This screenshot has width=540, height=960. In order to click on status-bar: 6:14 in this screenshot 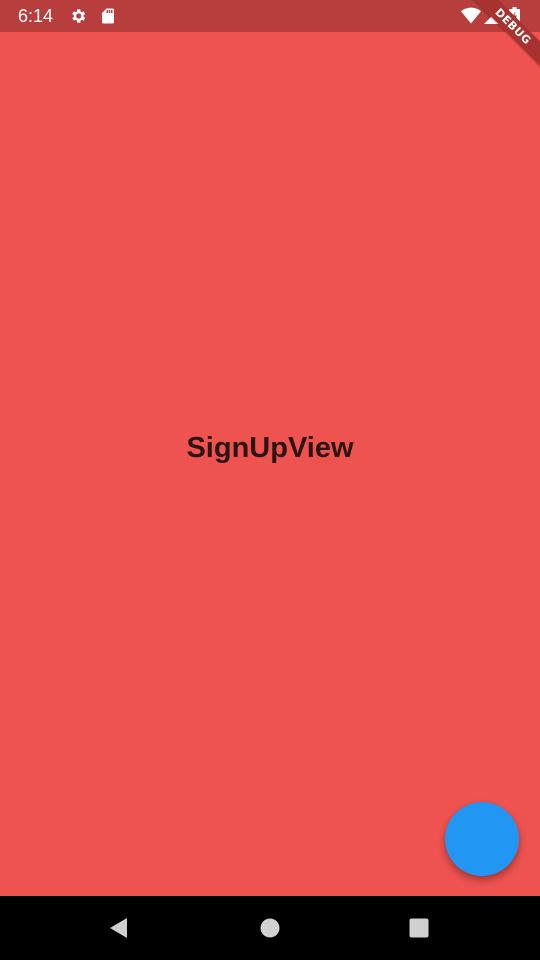, I will do `click(270, 16)`.